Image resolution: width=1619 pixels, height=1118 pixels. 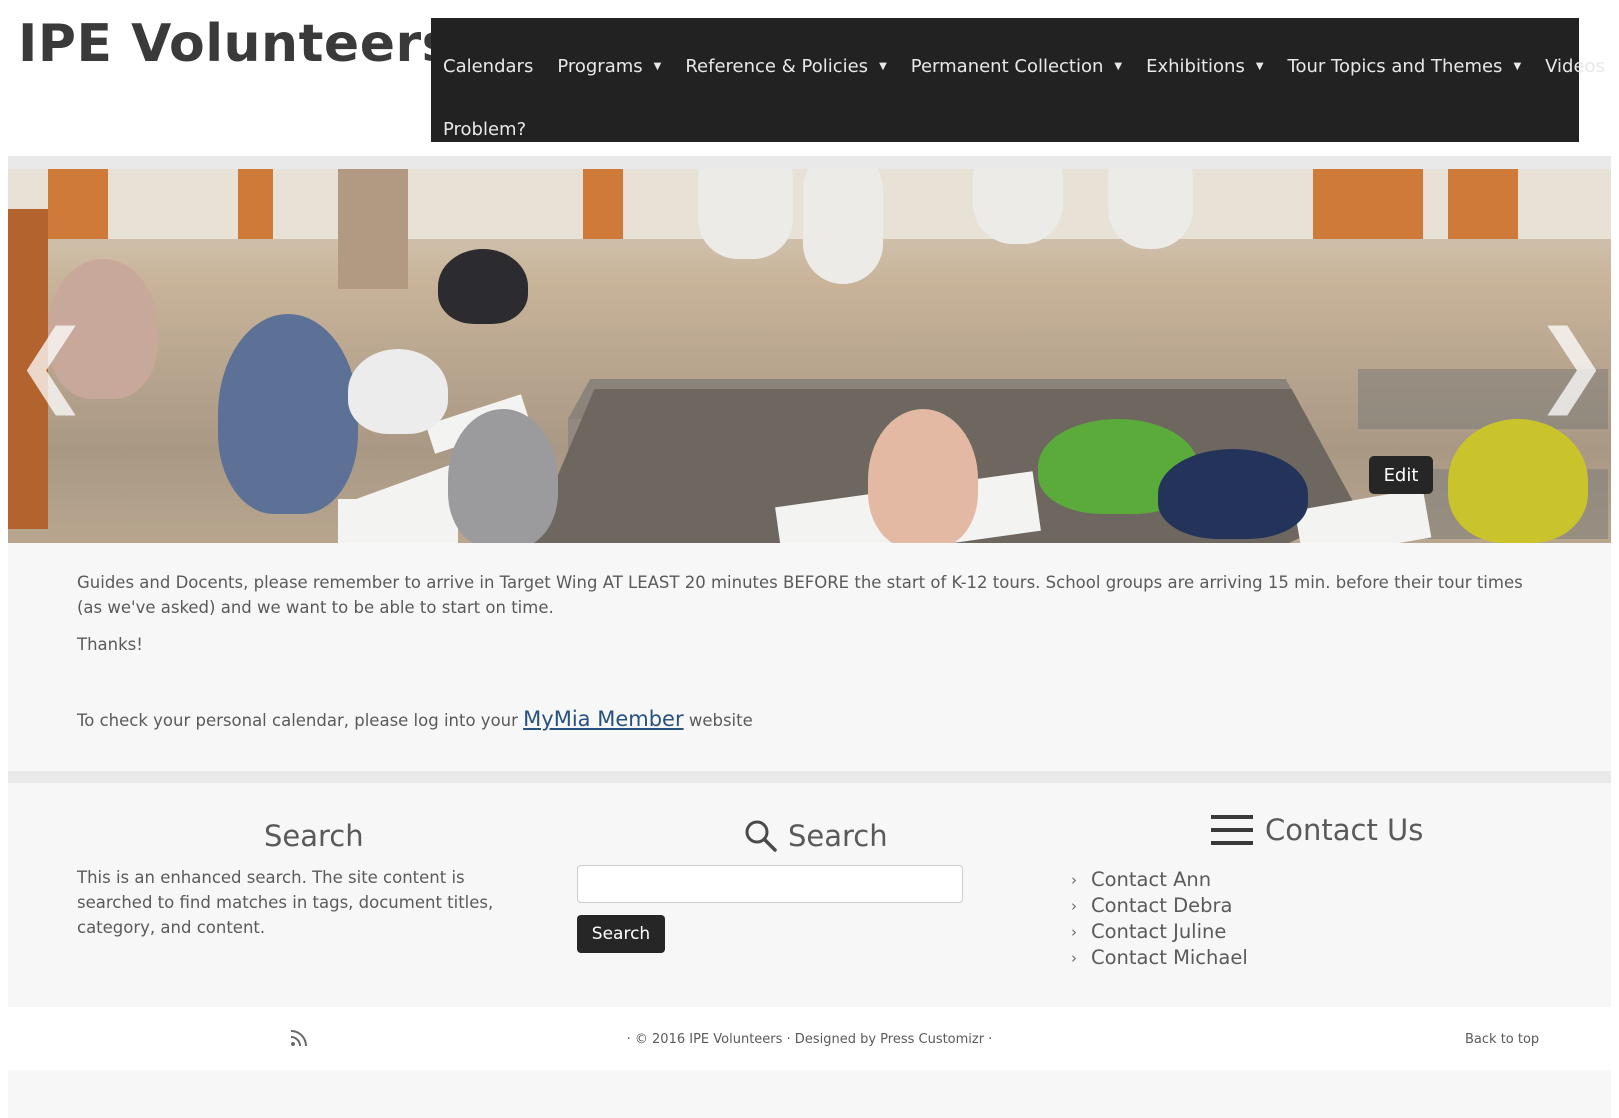 What do you see at coordinates (838, 836) in the screenshot?
I see `search-widget-title-text: Search` at bounding box center [838, 836].